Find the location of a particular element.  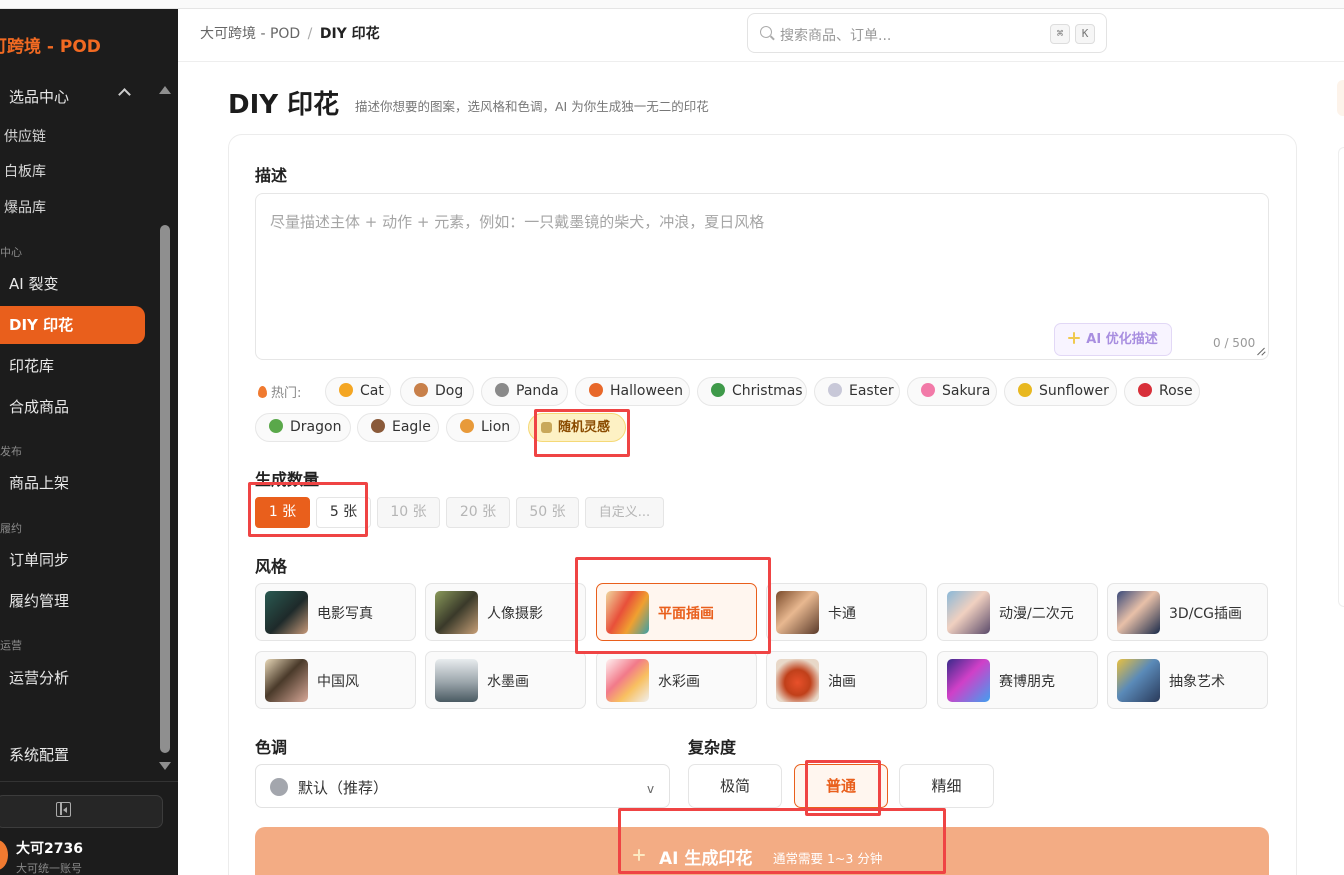

search-box: 搜索商品、订单... ⌘ K is located at coordinates (927, 33).